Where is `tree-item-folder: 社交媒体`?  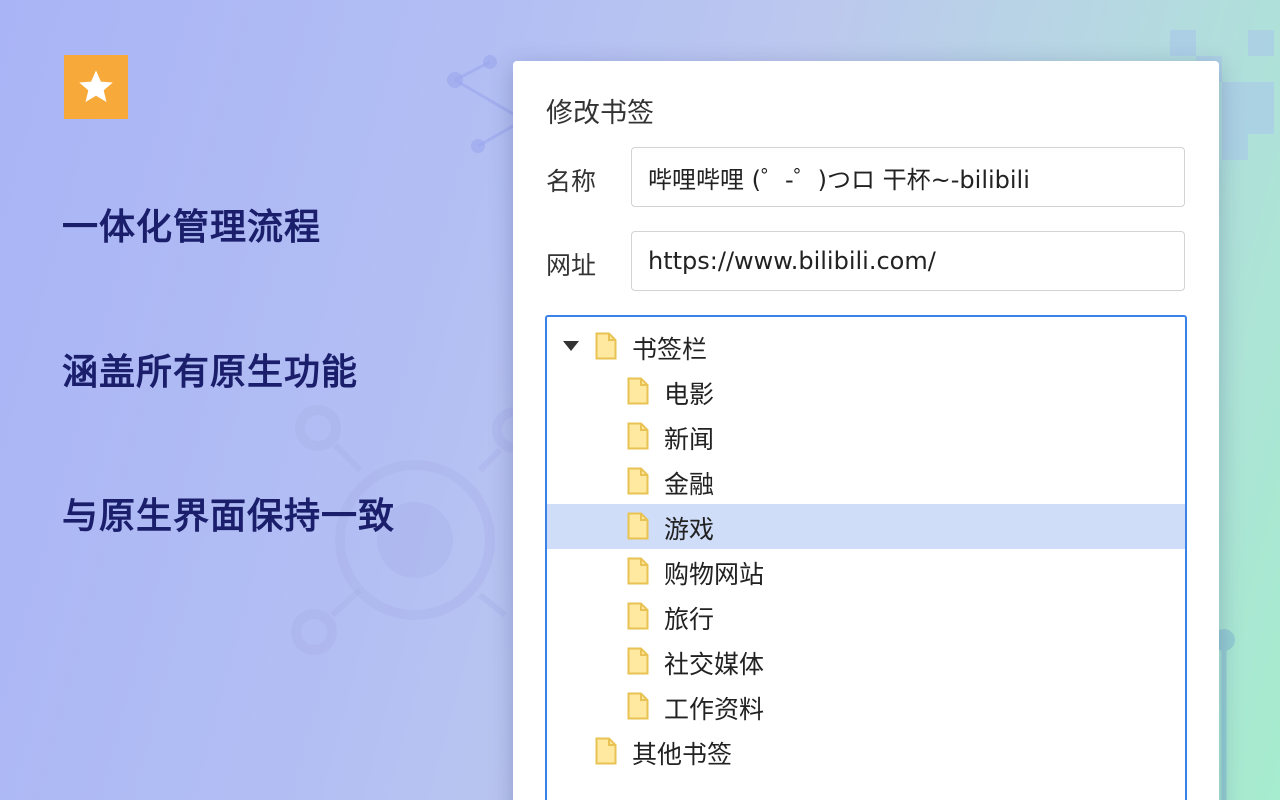 tree-item-folder: 社交媒体 is located at coordinates (866, 661).